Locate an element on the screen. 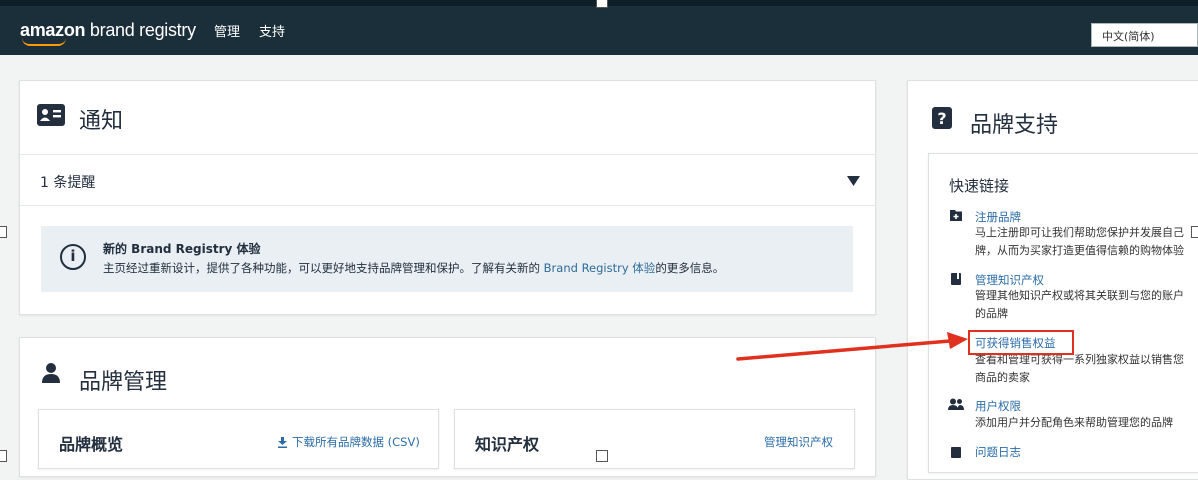 This screenshot has width=1198, height=480. expand-triangle-icon is located at coordinates (853, 181).